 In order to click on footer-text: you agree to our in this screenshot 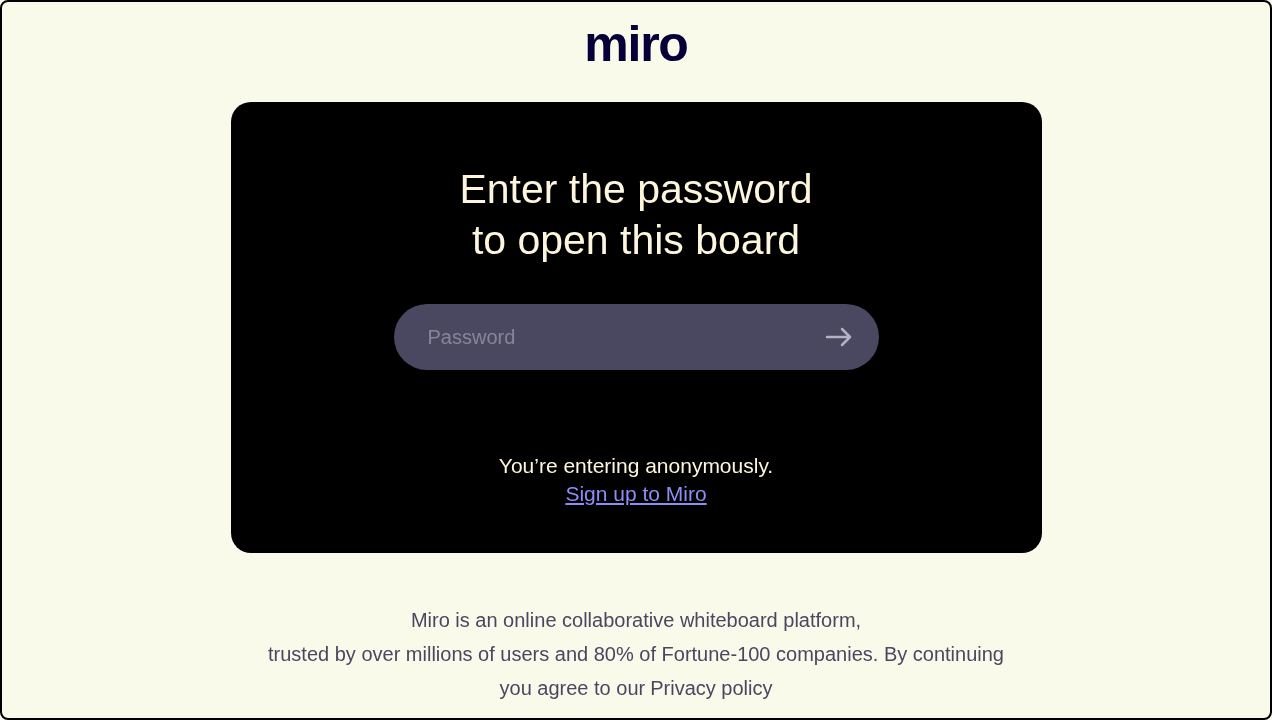, I will do `click(572, 688)`.